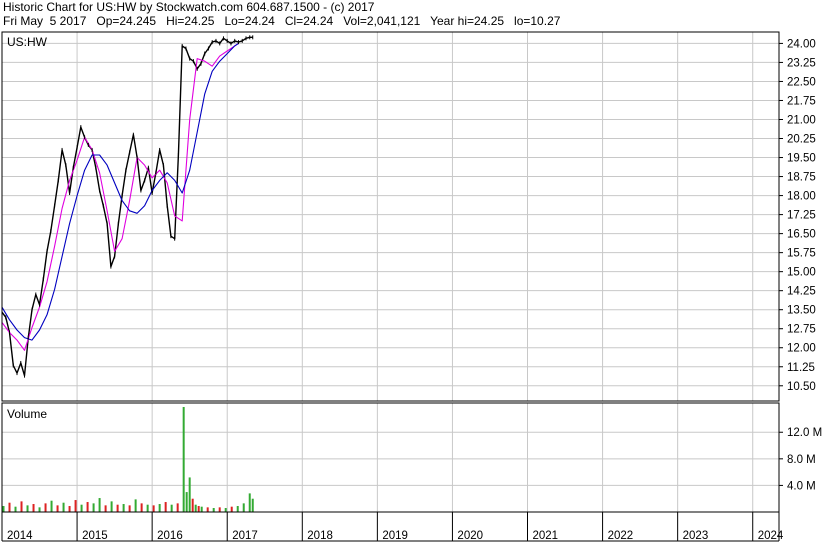 The height and width of the screenshot is (543, 830). I want to click on x-tick-label: 2024, so click(771, 536).